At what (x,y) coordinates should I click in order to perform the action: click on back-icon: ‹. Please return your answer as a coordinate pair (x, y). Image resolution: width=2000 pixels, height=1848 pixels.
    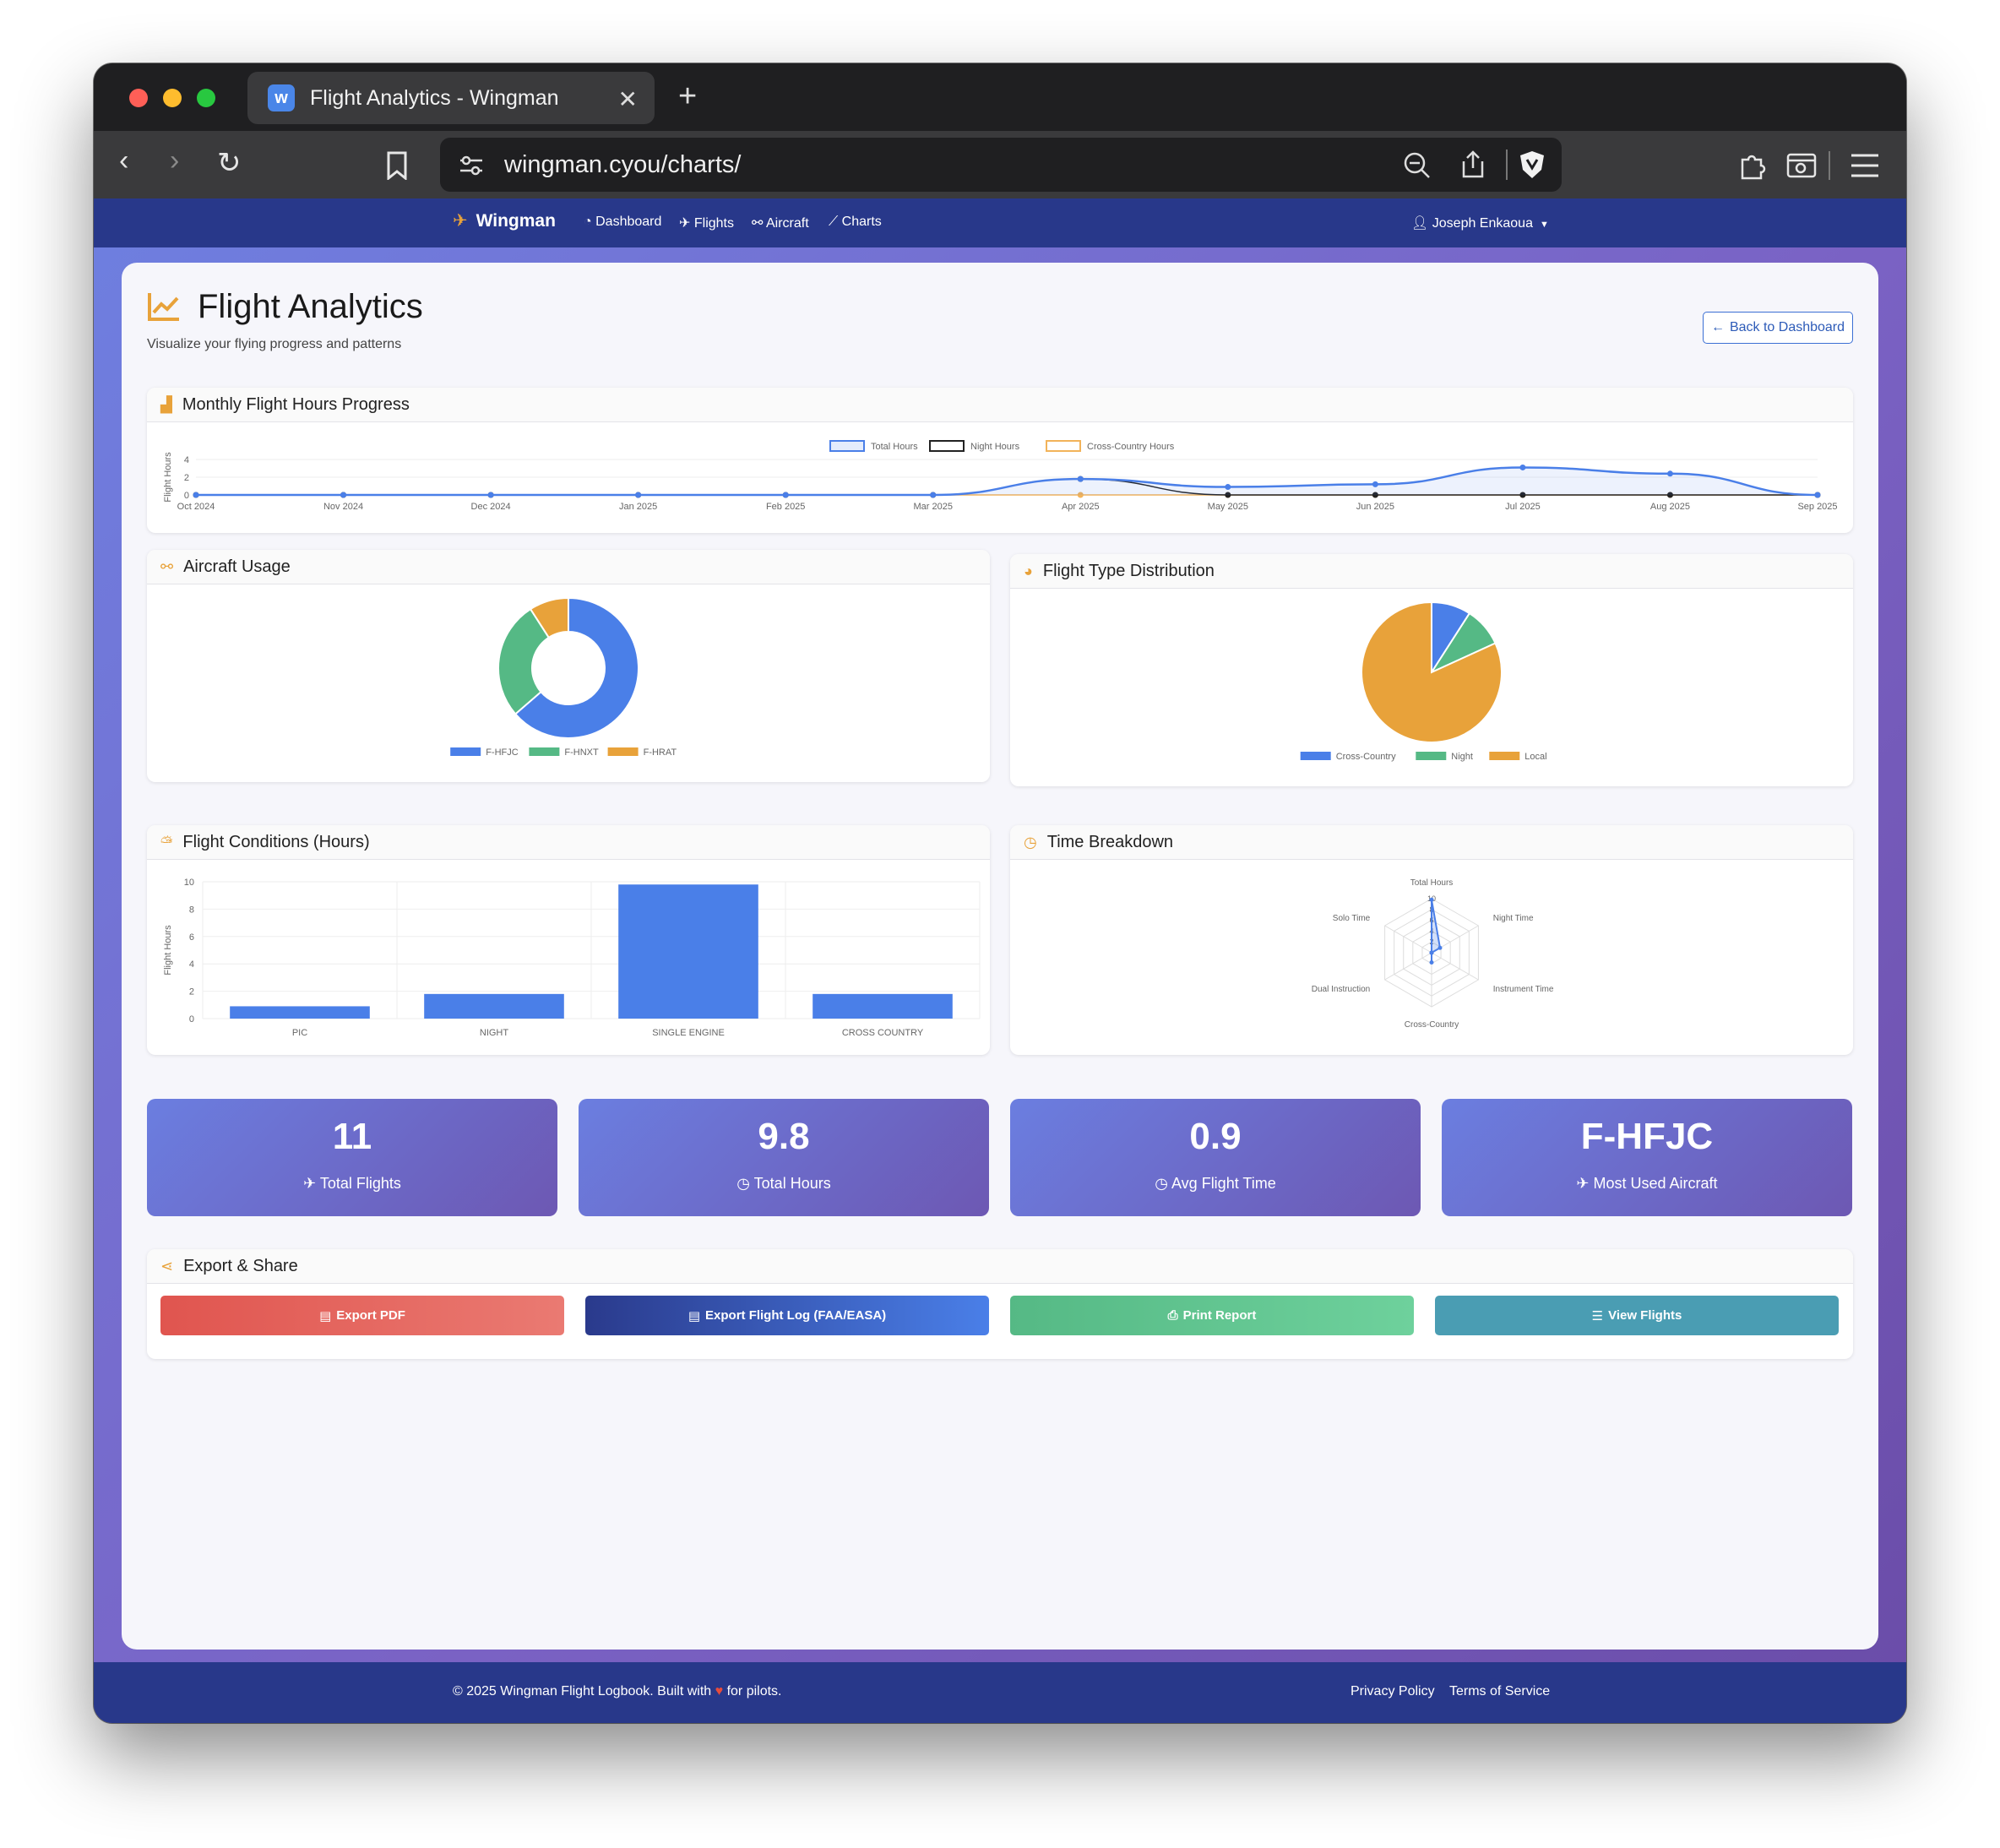
    Looking at the image, I should click on (123, 160).